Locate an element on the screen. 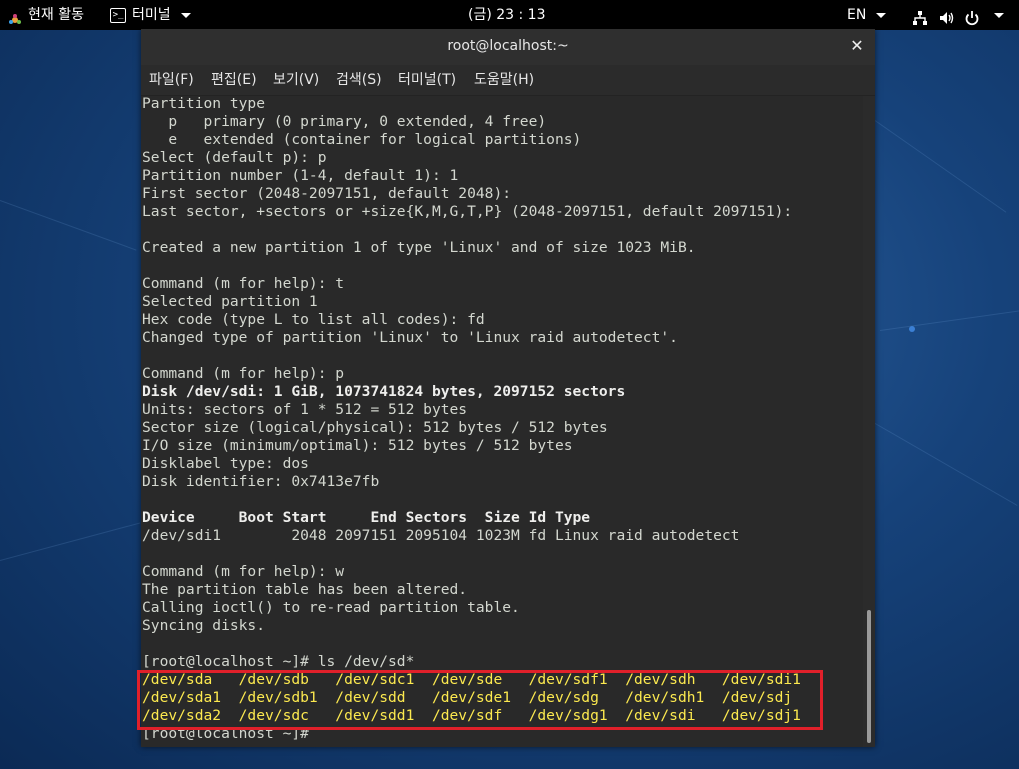 This screenshot has height=769, width=1019. language-label: EN is located at coordinates (857, 15).